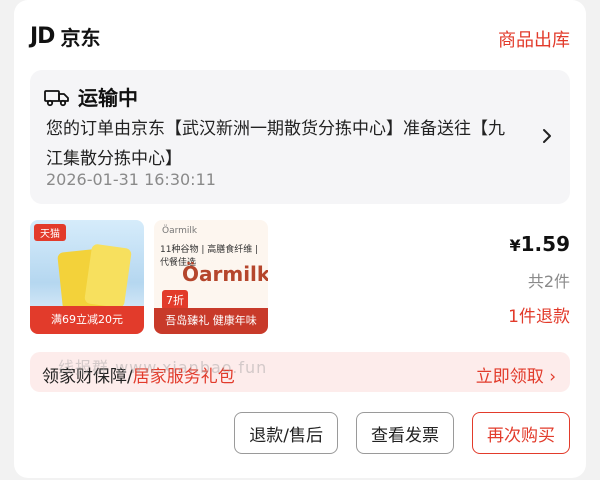 This screenshot has height=480, width=600. Describe the element at coordinates (211, 321) in the screenshot. I see `product-banner: 吾岛臻礼 健康年味` at that location.